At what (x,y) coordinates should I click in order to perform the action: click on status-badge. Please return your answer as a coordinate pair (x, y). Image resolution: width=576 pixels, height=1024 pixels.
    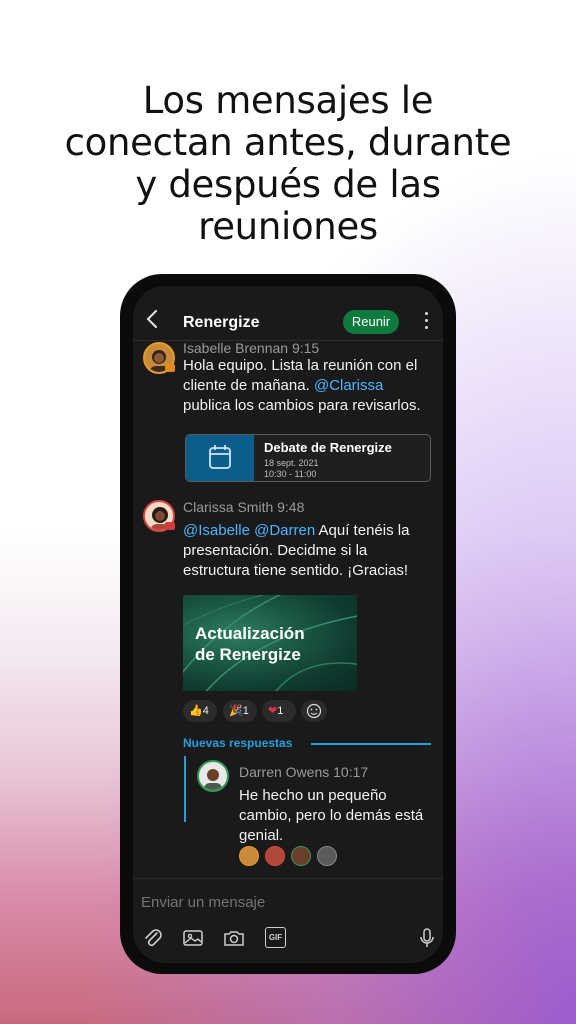
    Looking at the image, I should click on (170, 526).